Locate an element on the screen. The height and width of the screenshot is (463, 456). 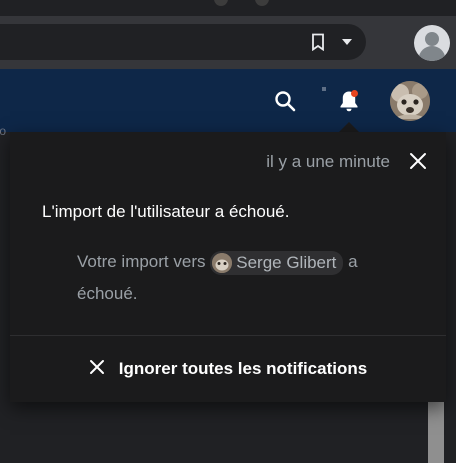
avatar is located at coordinates (410, 101).